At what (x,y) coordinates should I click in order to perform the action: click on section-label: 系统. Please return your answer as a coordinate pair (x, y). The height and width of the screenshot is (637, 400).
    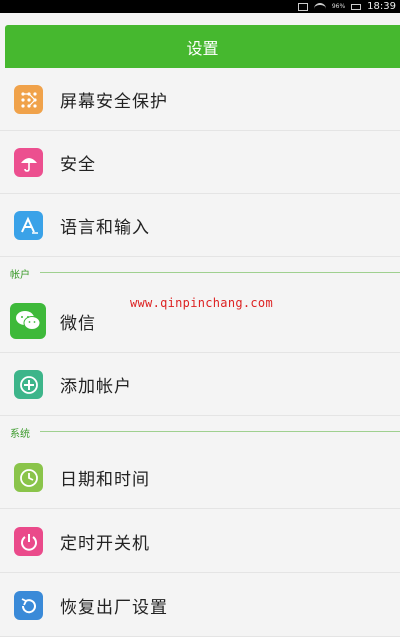
    Looking at the image, I should click on (20, 434).